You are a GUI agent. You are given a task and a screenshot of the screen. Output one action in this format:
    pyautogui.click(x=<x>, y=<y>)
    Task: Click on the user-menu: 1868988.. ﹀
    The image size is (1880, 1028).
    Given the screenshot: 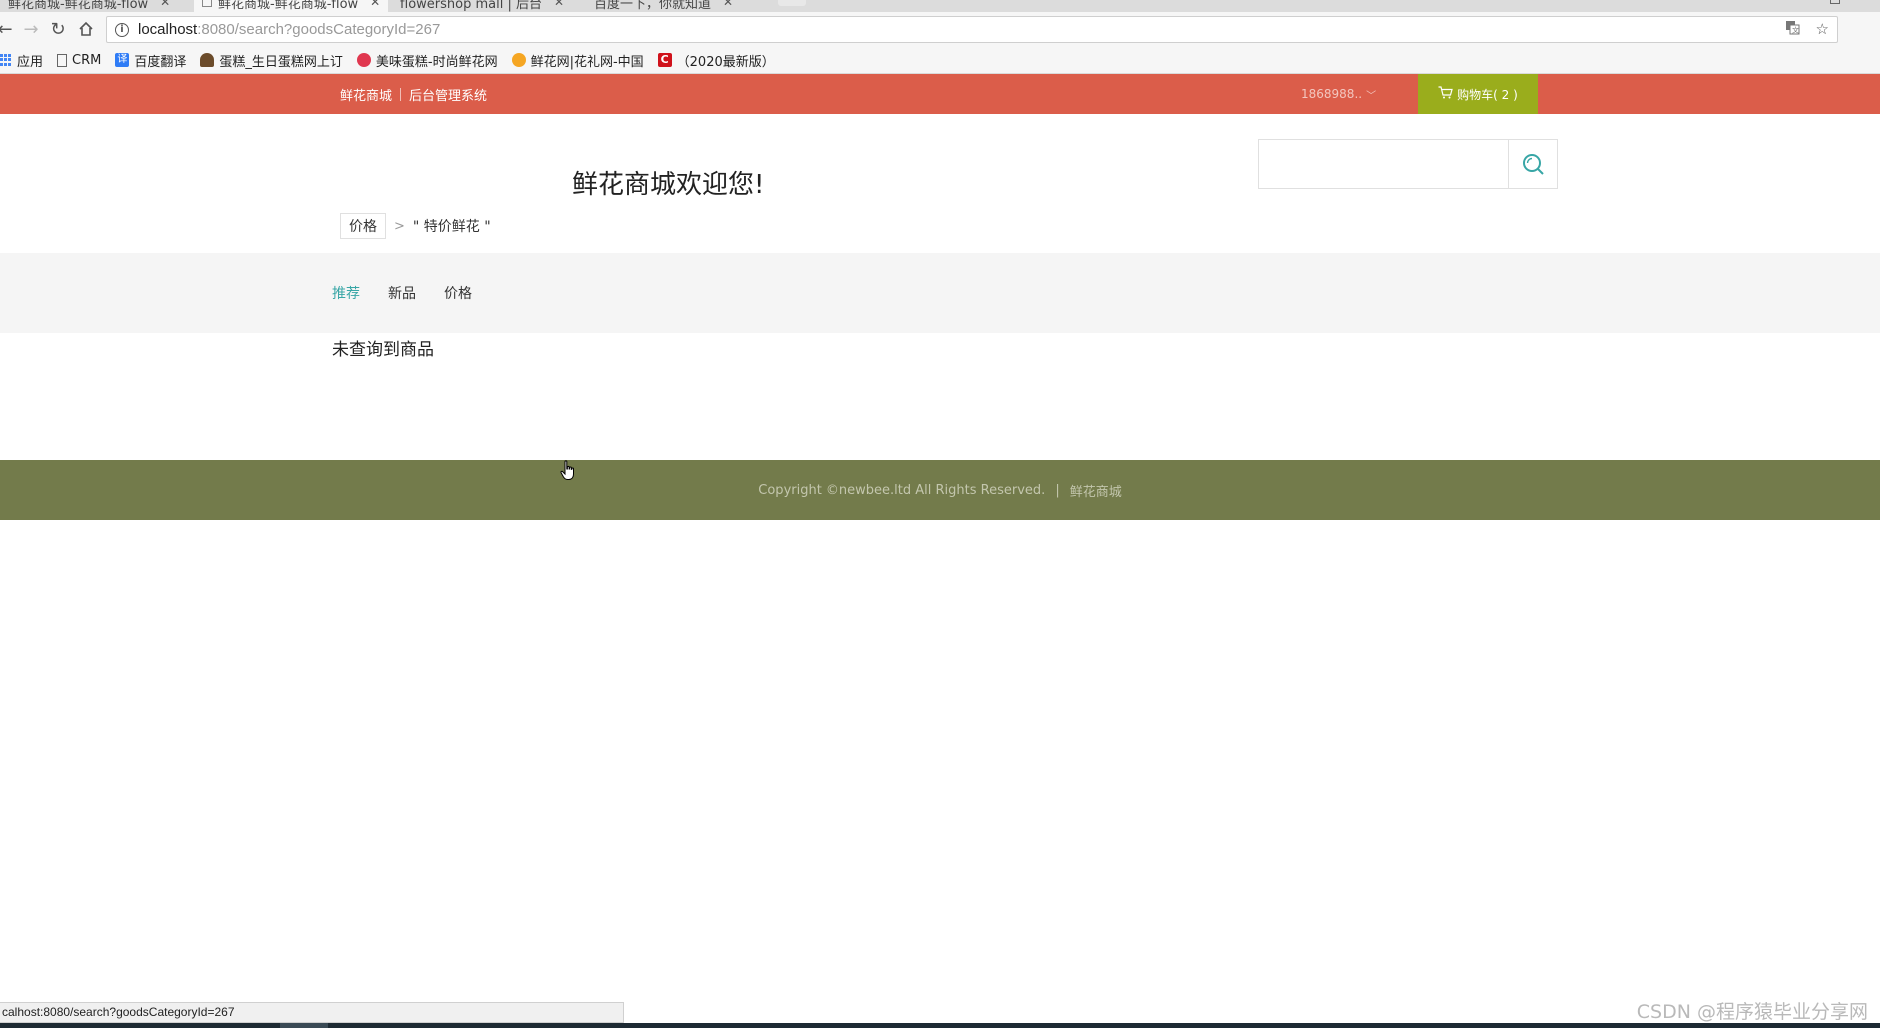 What is the action you would take?
    pyautogui.click(x=1338, y=94)
    